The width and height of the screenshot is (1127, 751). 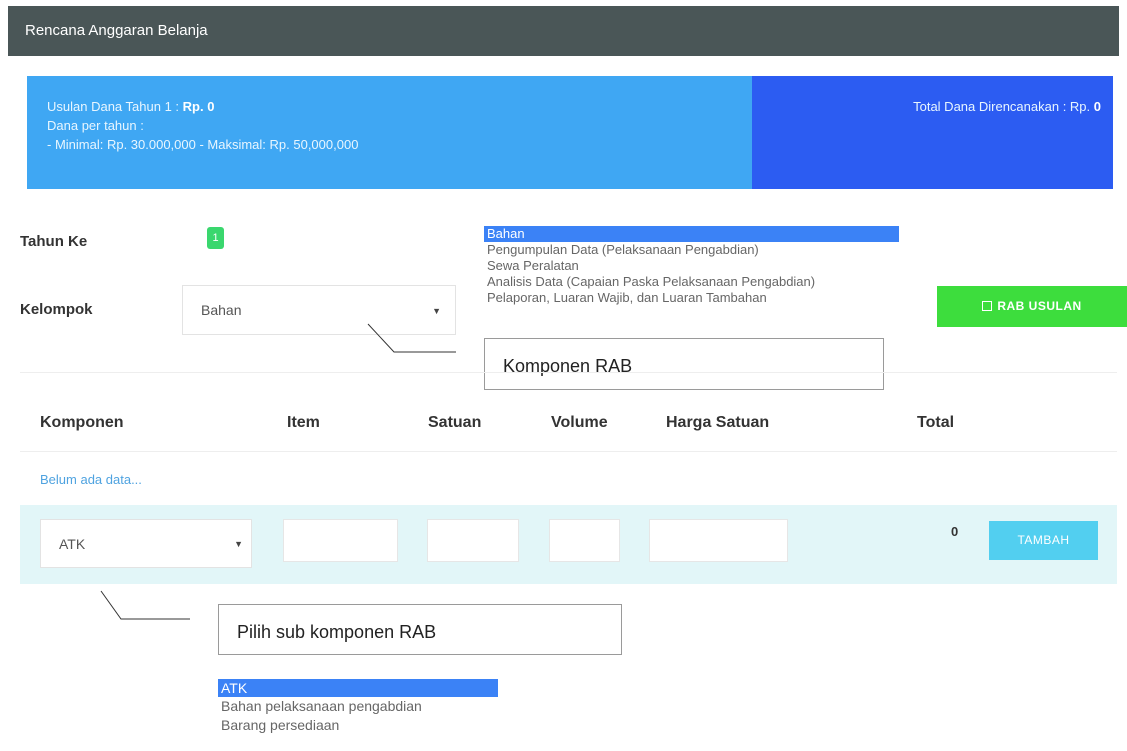 I want to click on satuan-input, so click(x=473, y=540).